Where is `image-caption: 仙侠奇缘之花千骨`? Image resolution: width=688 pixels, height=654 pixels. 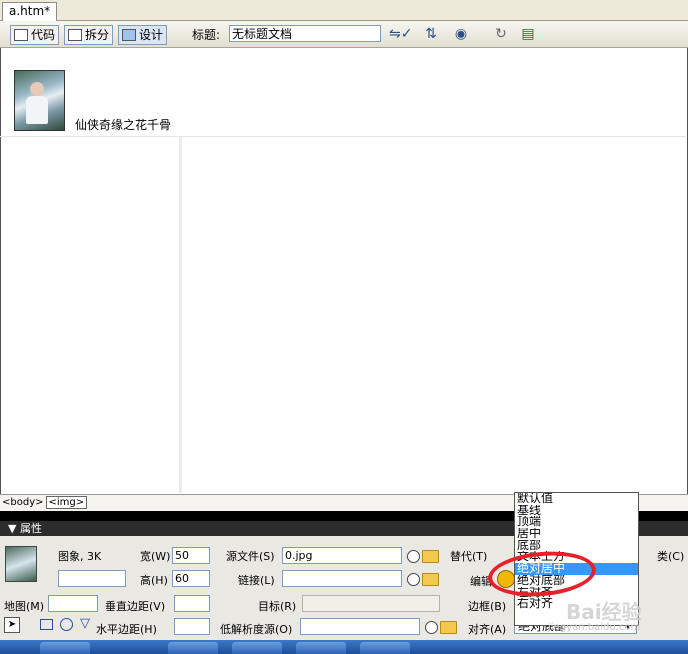 image-caption: 仙侠奇缘之花千骨 is located at coordinates (123, 125).